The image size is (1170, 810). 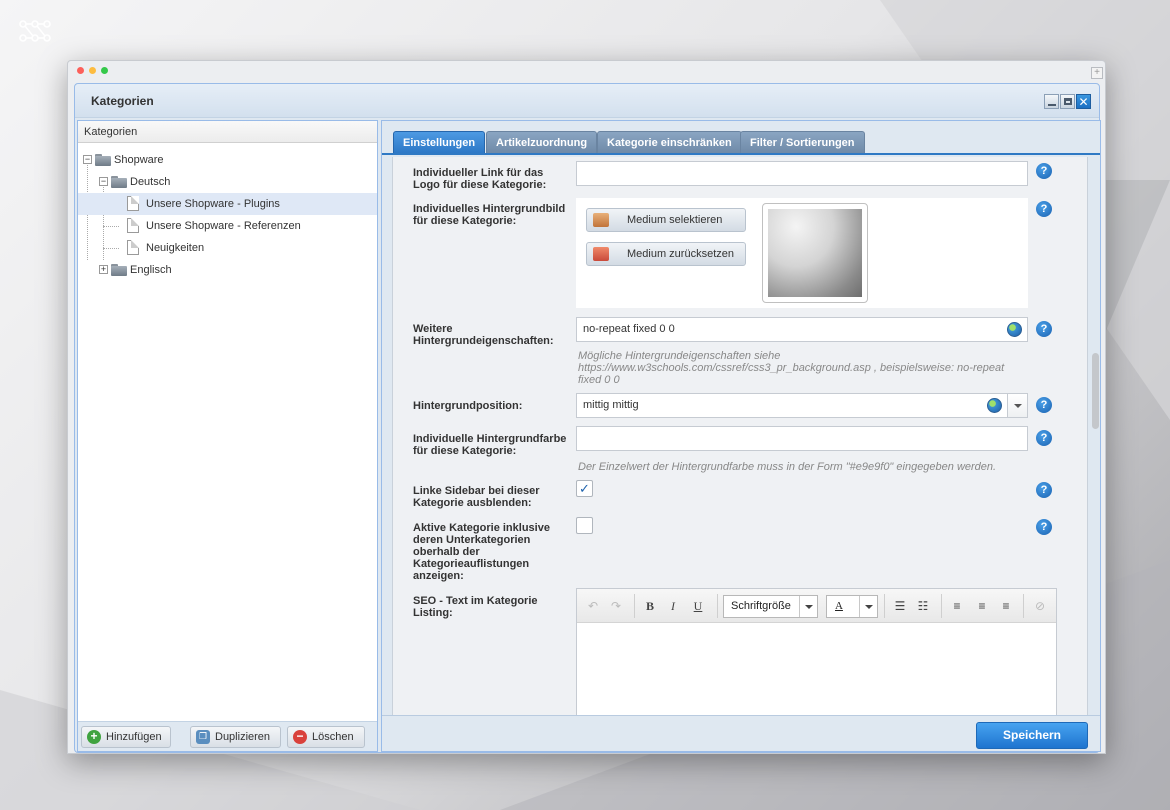 I want to click on minus-icon: −, so click(x=300, y=737).